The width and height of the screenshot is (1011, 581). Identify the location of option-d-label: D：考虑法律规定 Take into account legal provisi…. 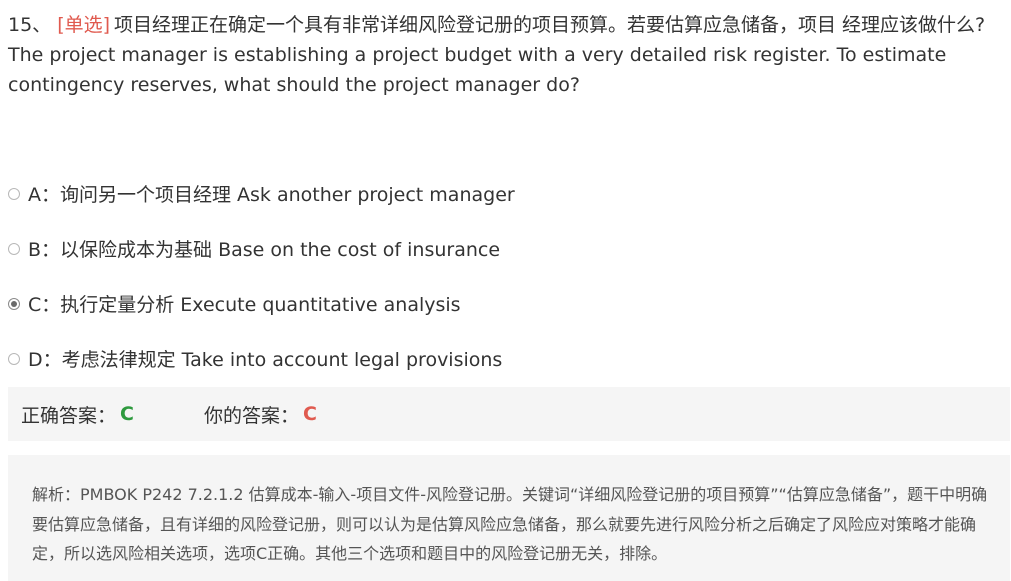
(265, 360).